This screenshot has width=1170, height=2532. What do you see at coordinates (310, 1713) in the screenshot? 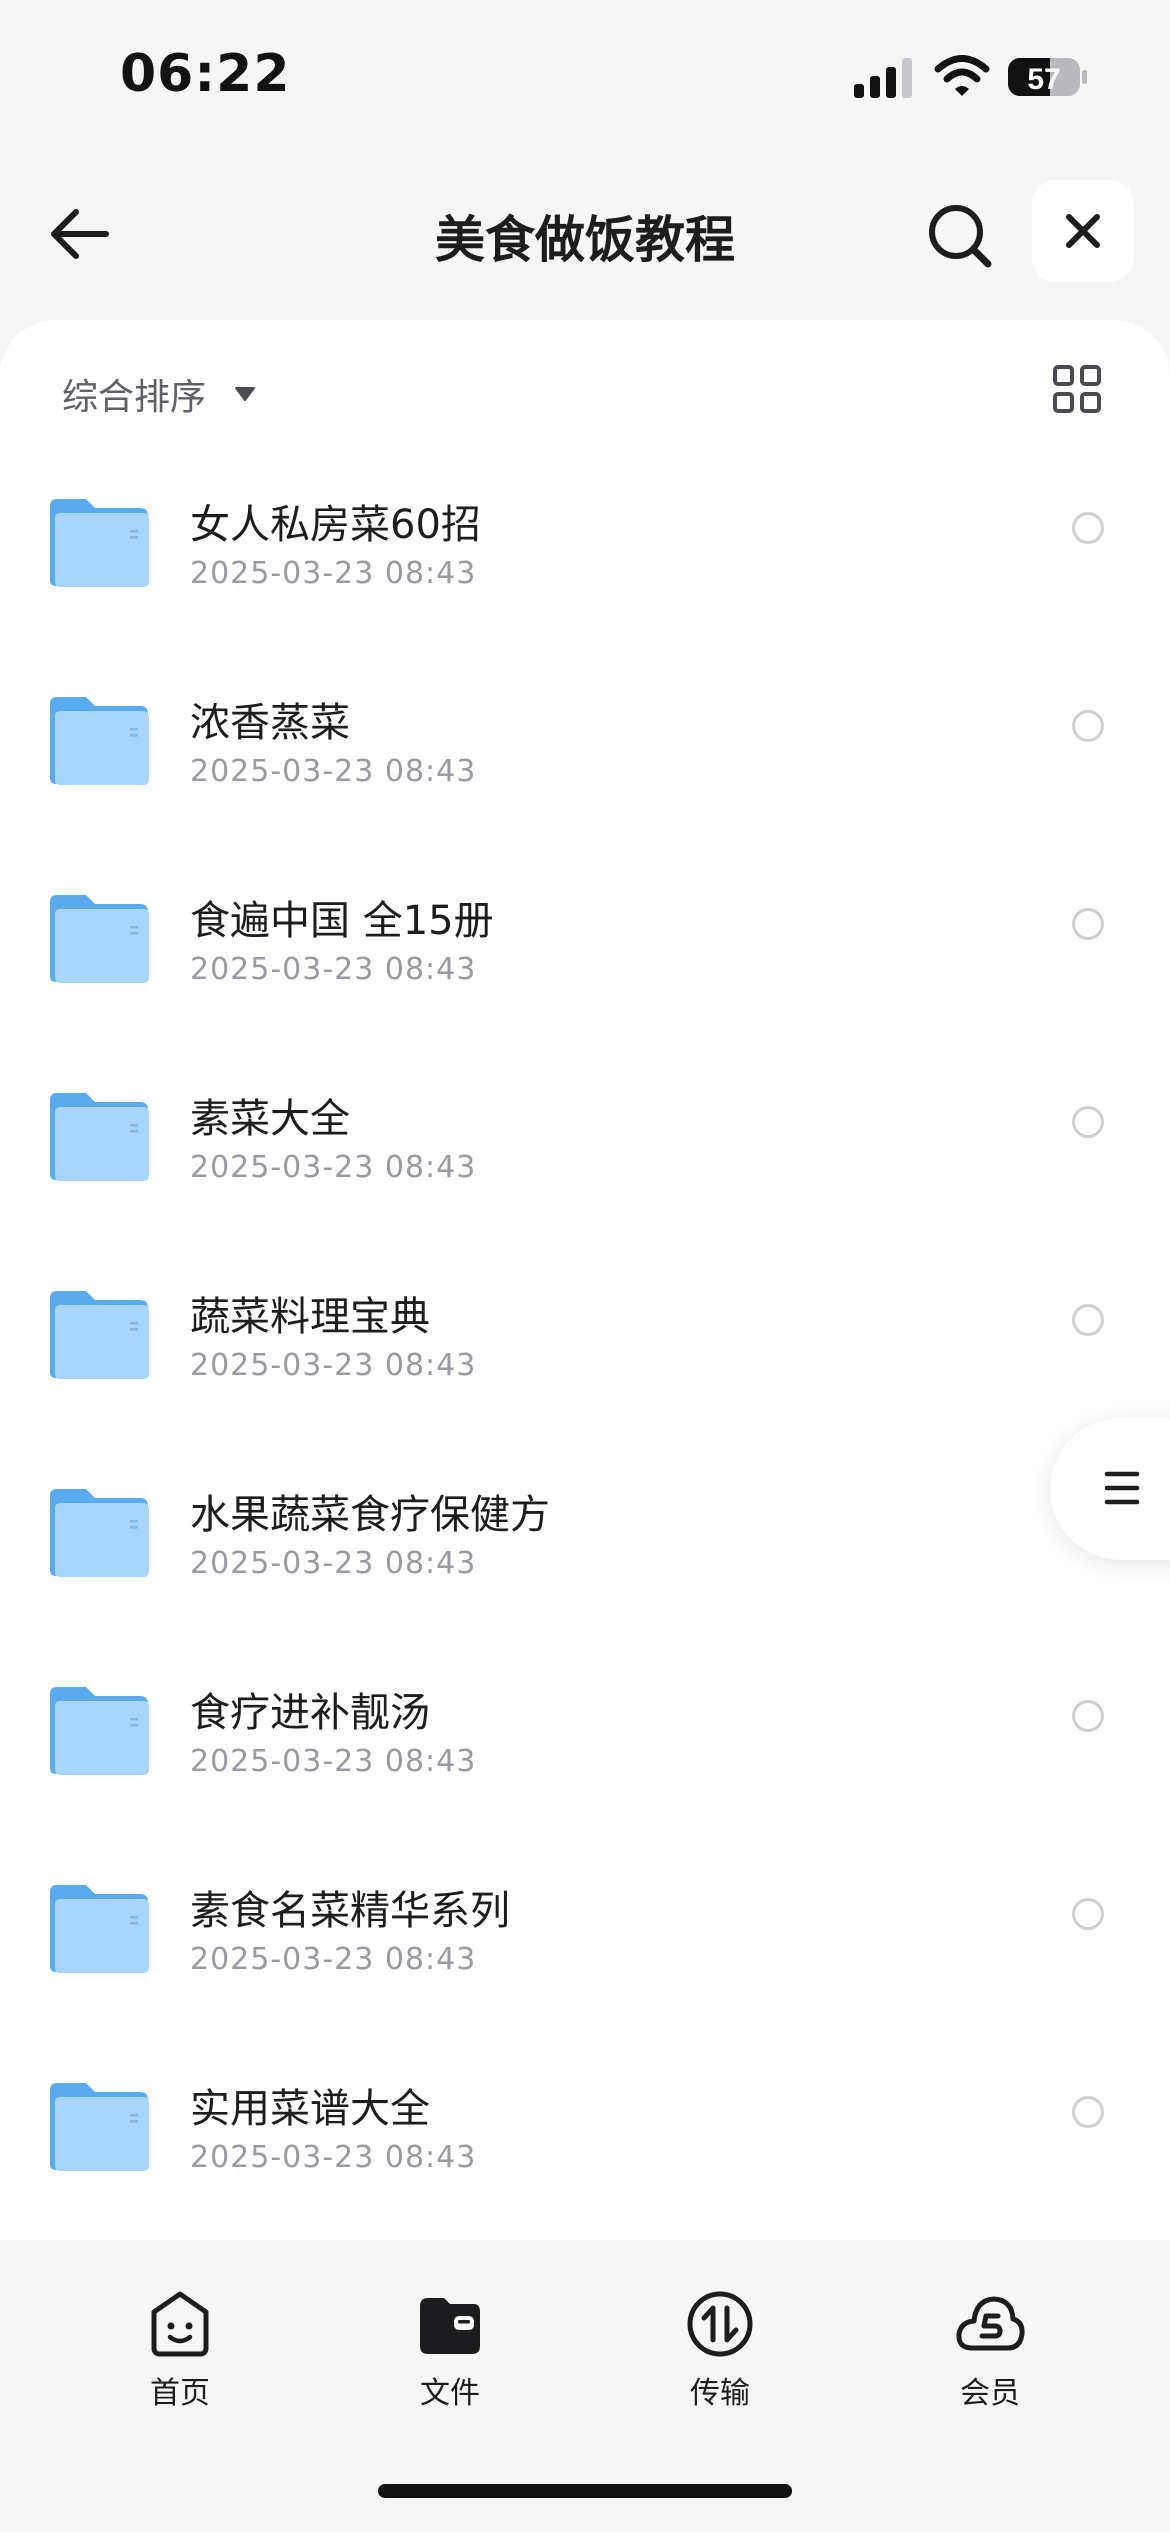
I see `file-name: 食疗进补靓汤` at bounding box center [310, 1713].